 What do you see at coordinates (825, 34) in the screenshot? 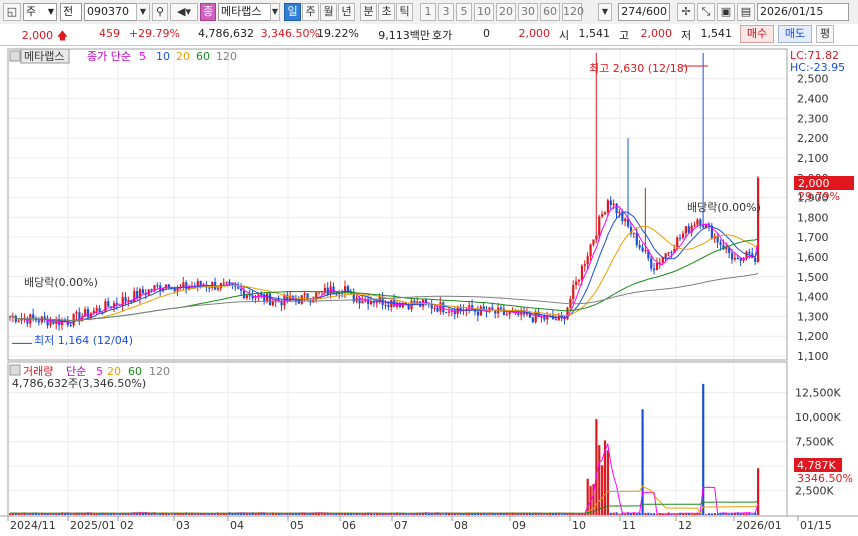
I see `eval-button: 평` at bounding box center [825, 34].